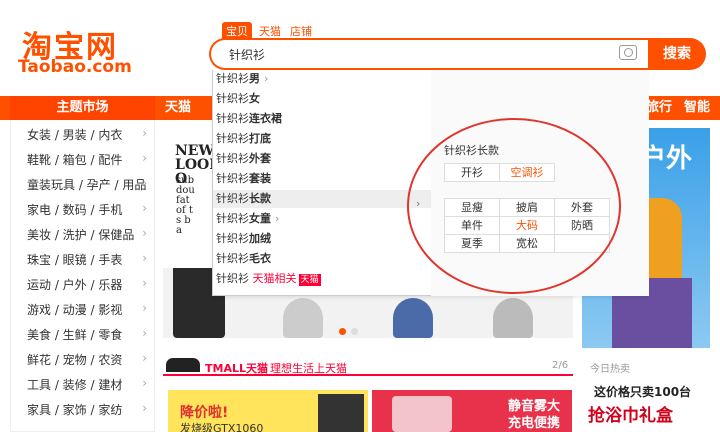 Image resolution: width=720 pixels, height=432 pixels. Describe the element at coordinates (82, 108) in the screenshot. I see `category-title: 主题市场` at that location.